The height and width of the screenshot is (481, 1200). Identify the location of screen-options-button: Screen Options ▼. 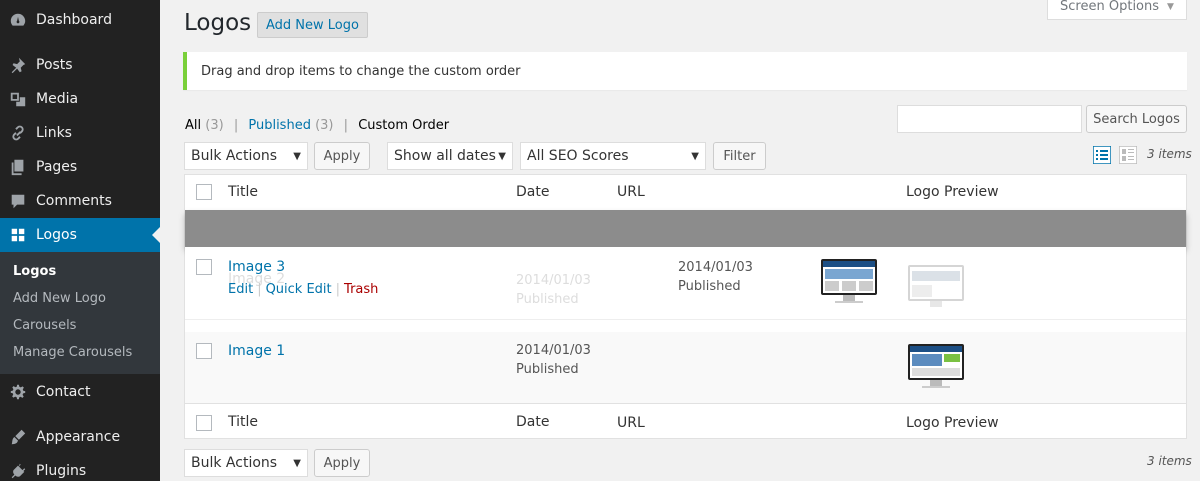
(1117, 10).